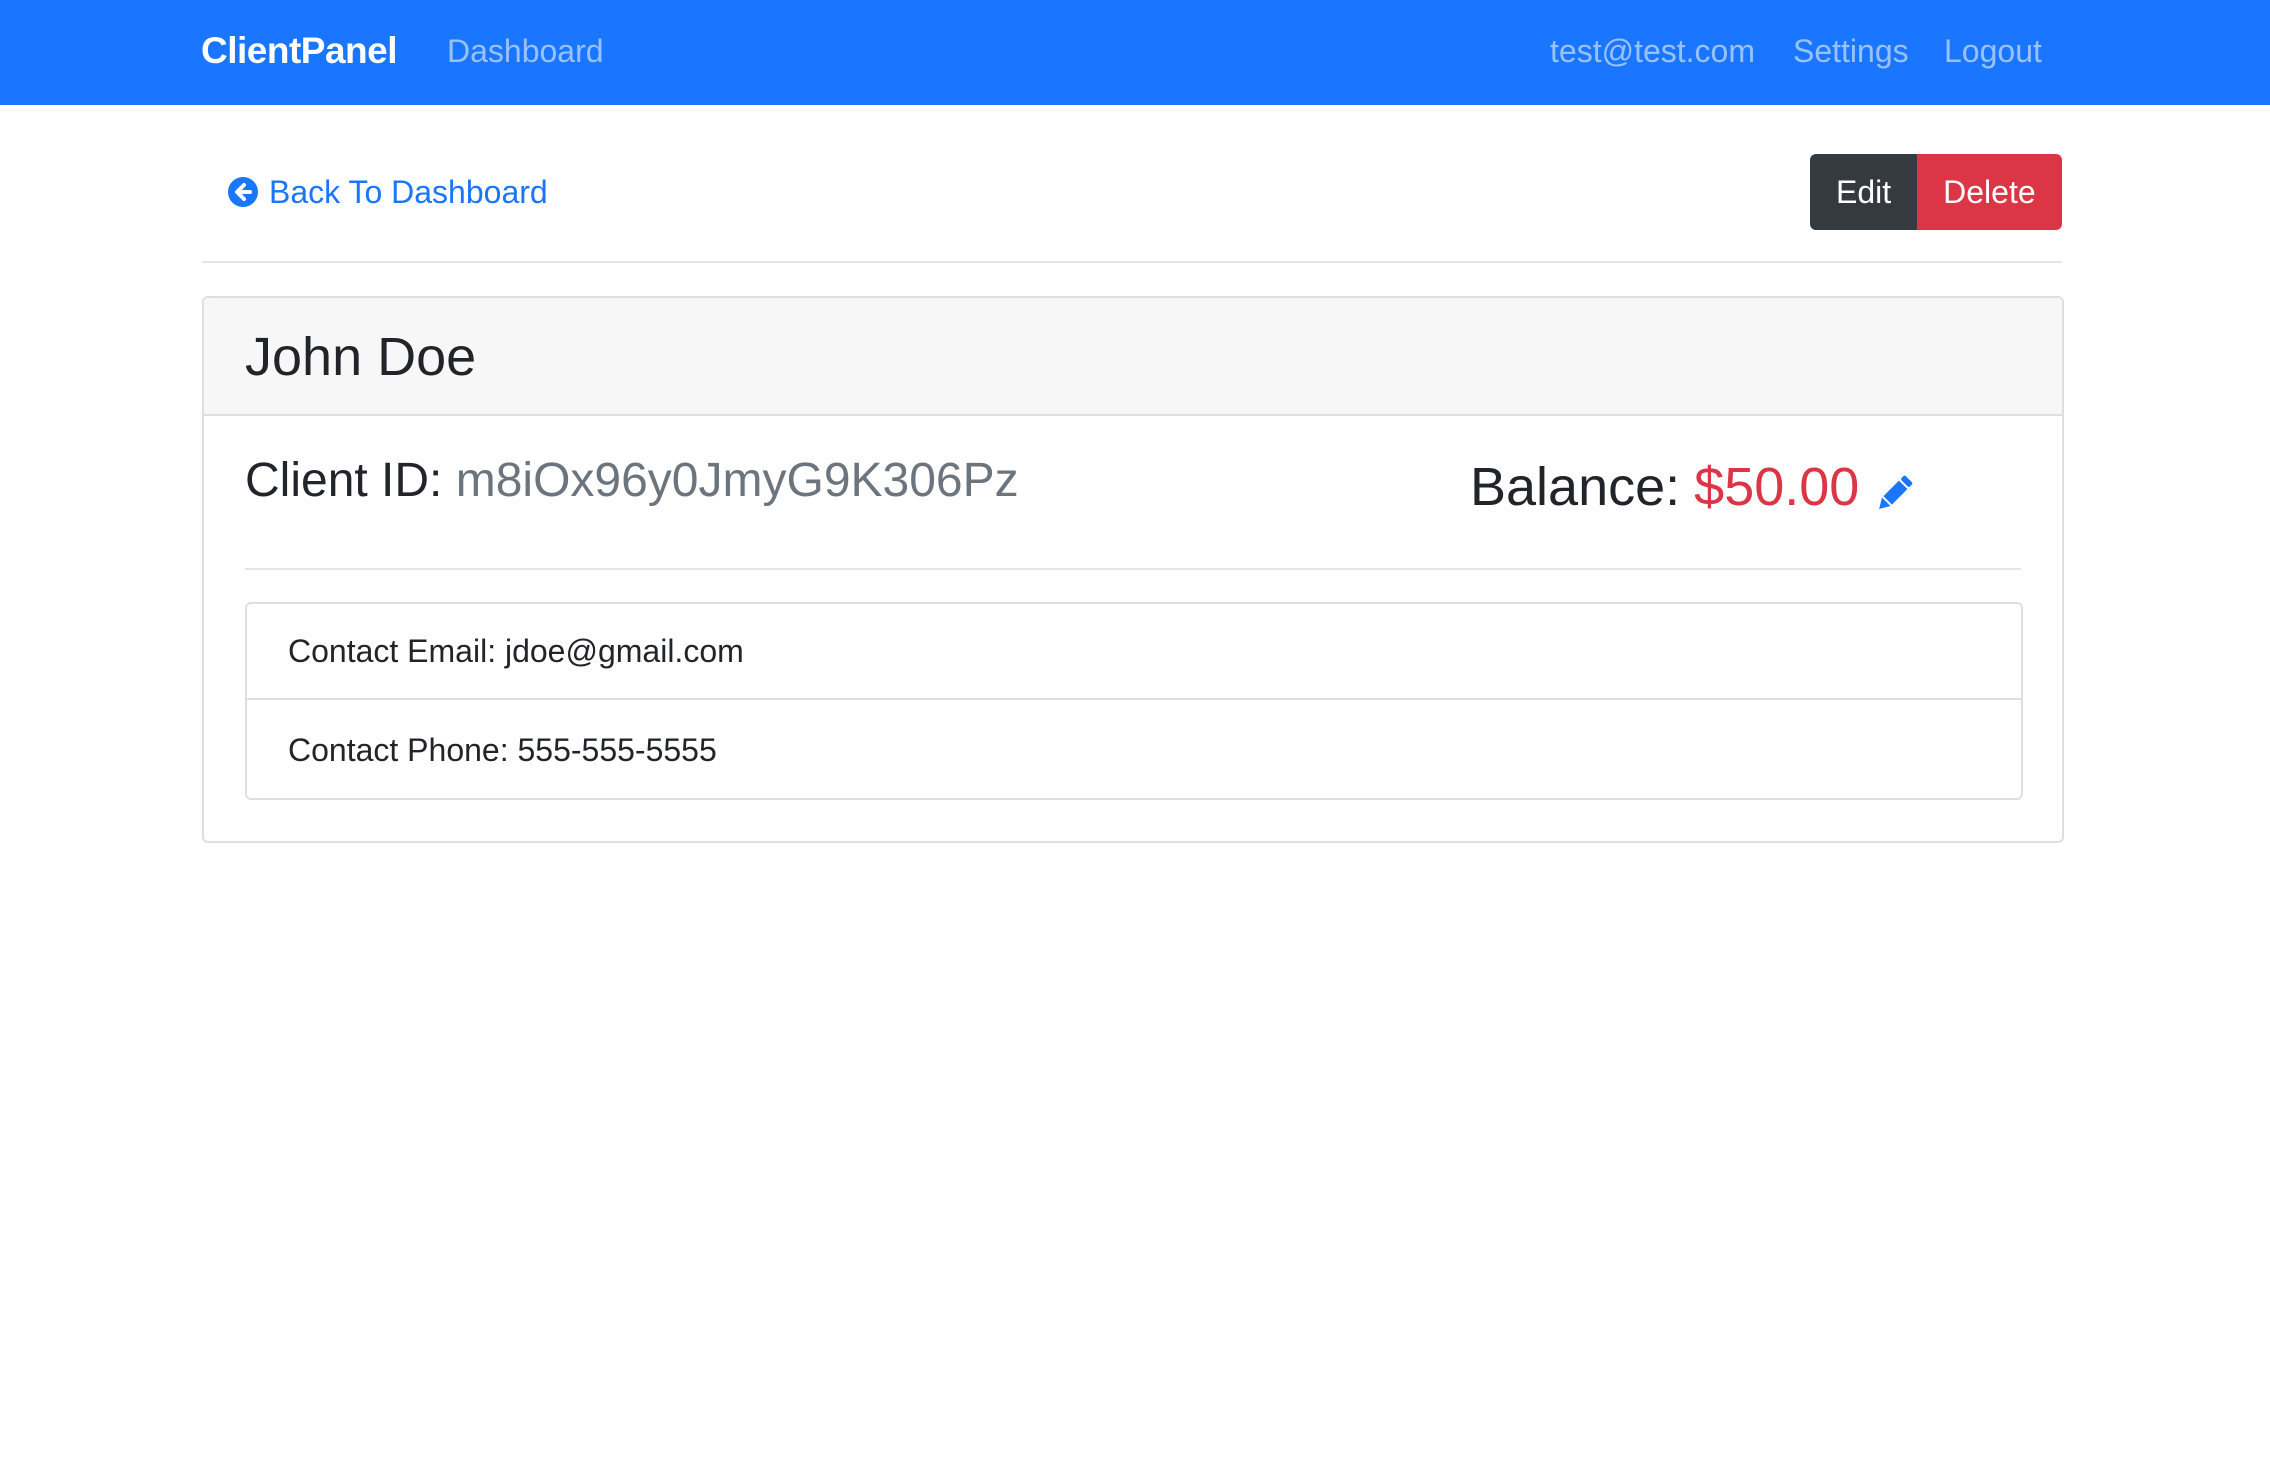 The image size is (2270, 1470). Describe the element at coordinates (1989, 192) in the screenshot. I see `delete-button: Delete` at that location.